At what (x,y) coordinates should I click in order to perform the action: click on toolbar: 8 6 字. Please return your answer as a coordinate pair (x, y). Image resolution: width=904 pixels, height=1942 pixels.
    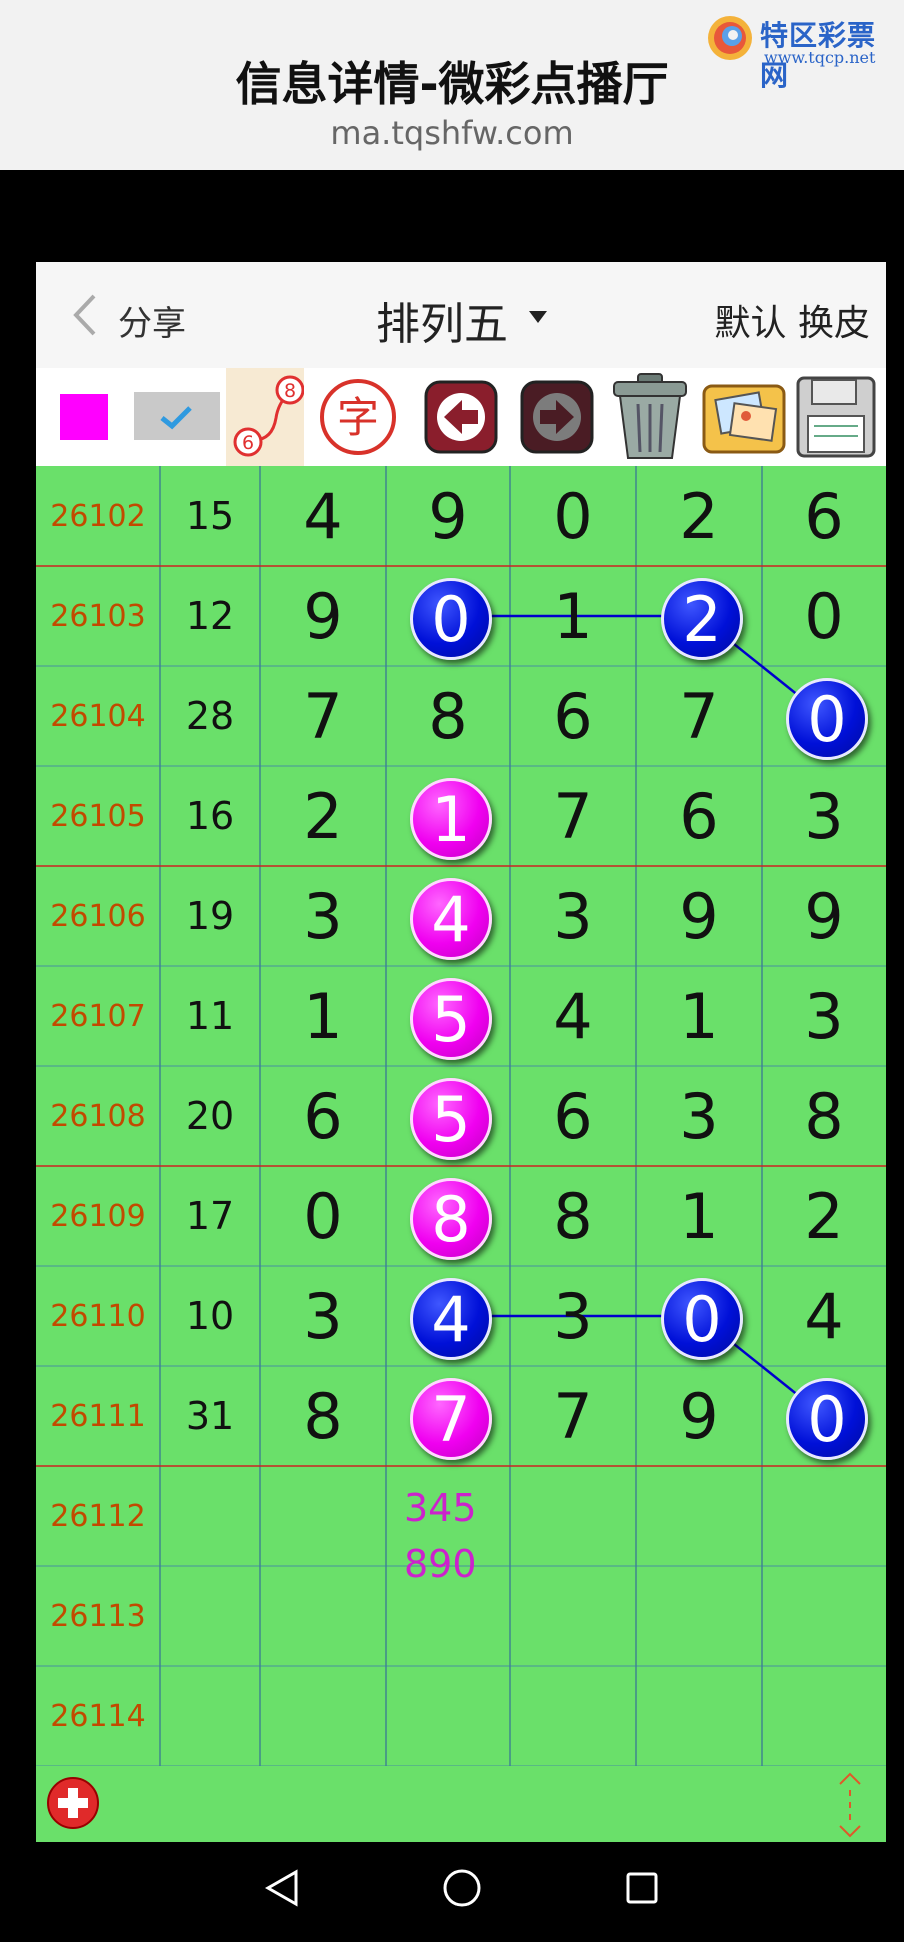
    Looking at the image, I should click on (461, 417).